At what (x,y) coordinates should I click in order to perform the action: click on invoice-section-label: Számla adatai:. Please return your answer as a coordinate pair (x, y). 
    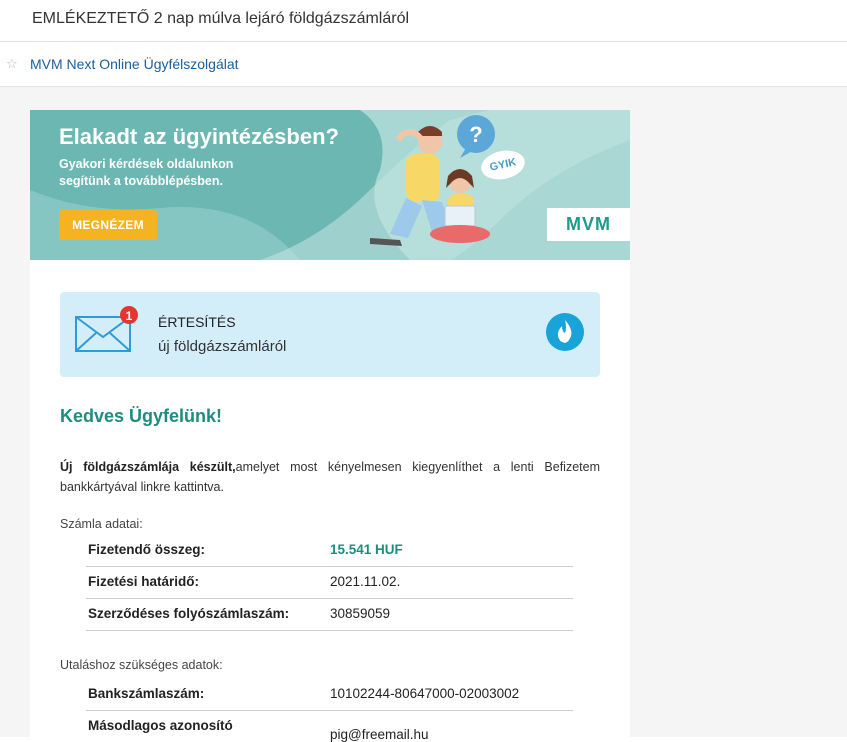
    Looking at the image, I should click on (101, 524).